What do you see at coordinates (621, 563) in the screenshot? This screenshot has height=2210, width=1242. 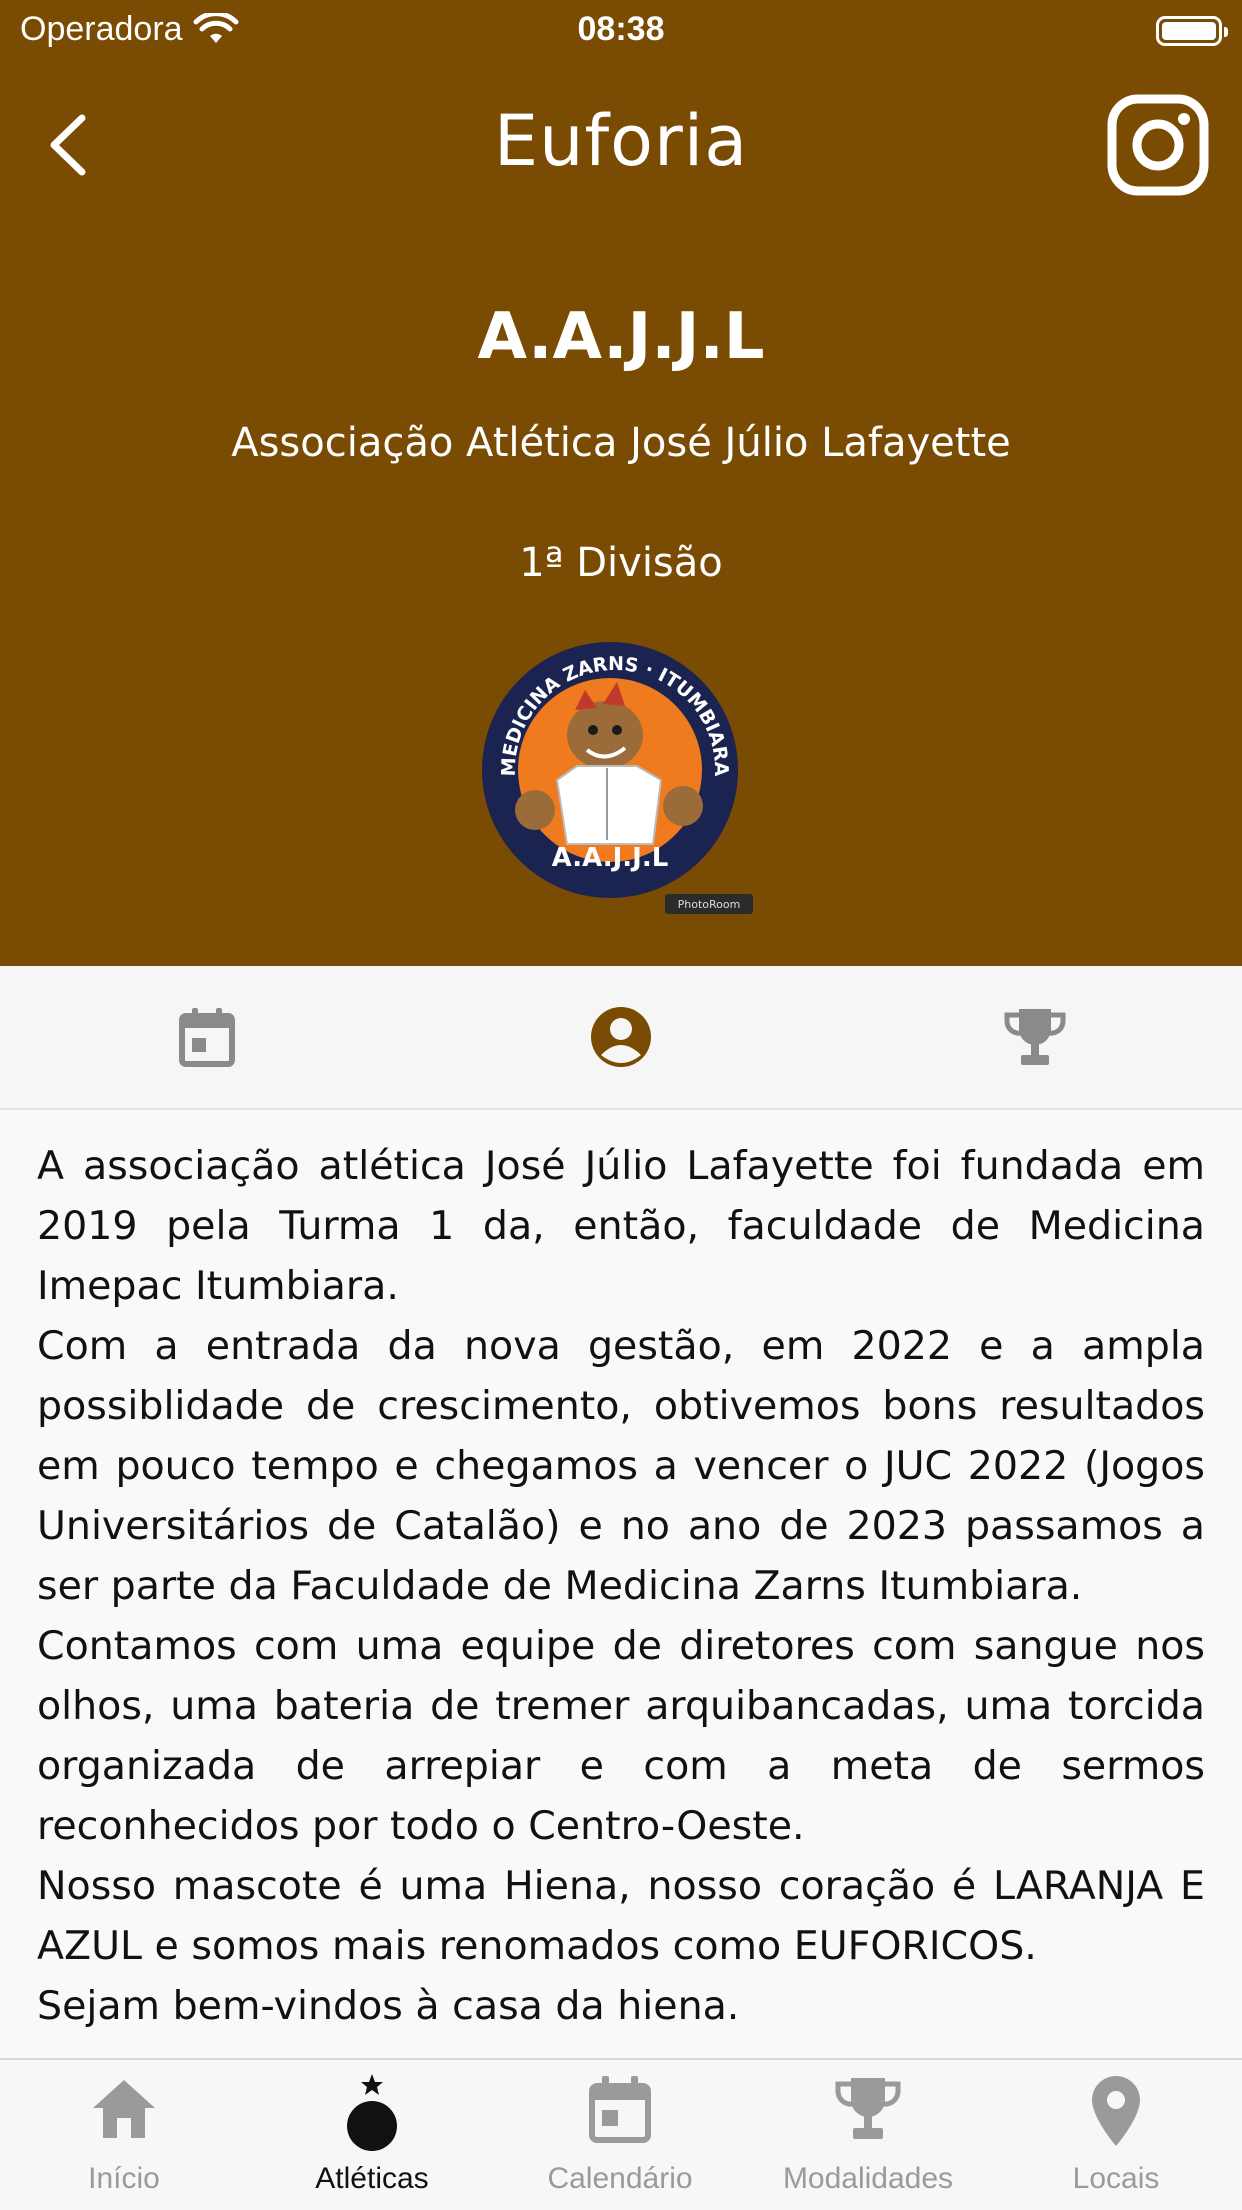 I see `athletic-division: 1ª Divisão` at bounding box center [621, 563].